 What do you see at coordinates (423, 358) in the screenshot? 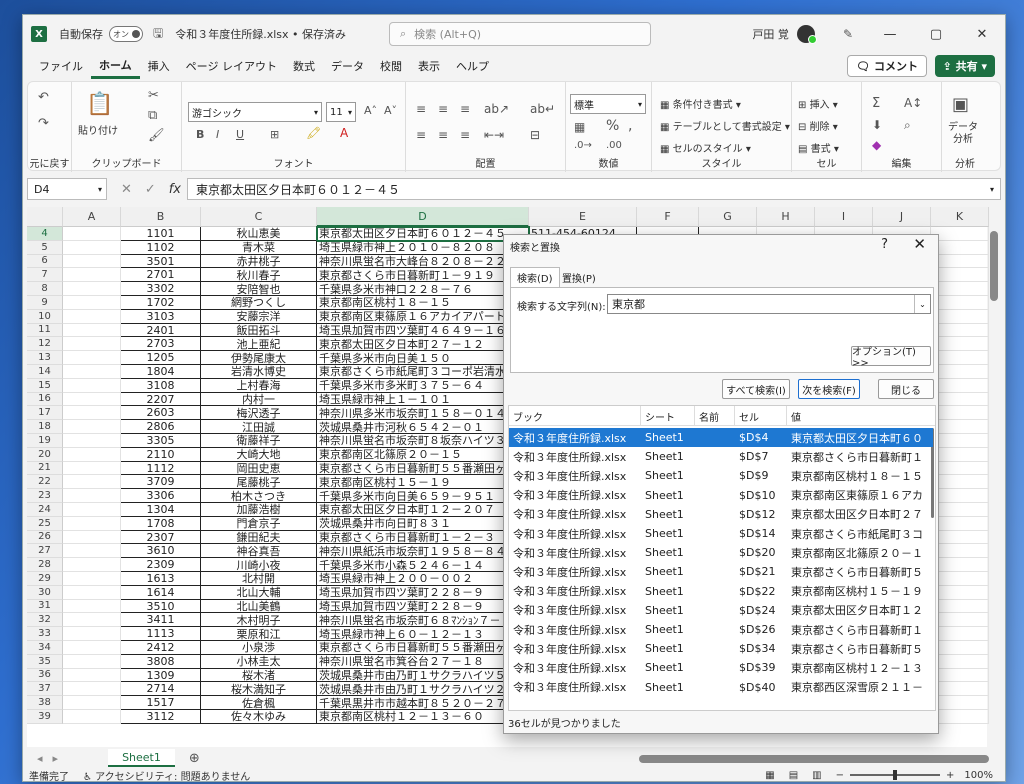
I see `cell-d13: 千葉県多米市向日美１５０` at bounding box center [423, 358].